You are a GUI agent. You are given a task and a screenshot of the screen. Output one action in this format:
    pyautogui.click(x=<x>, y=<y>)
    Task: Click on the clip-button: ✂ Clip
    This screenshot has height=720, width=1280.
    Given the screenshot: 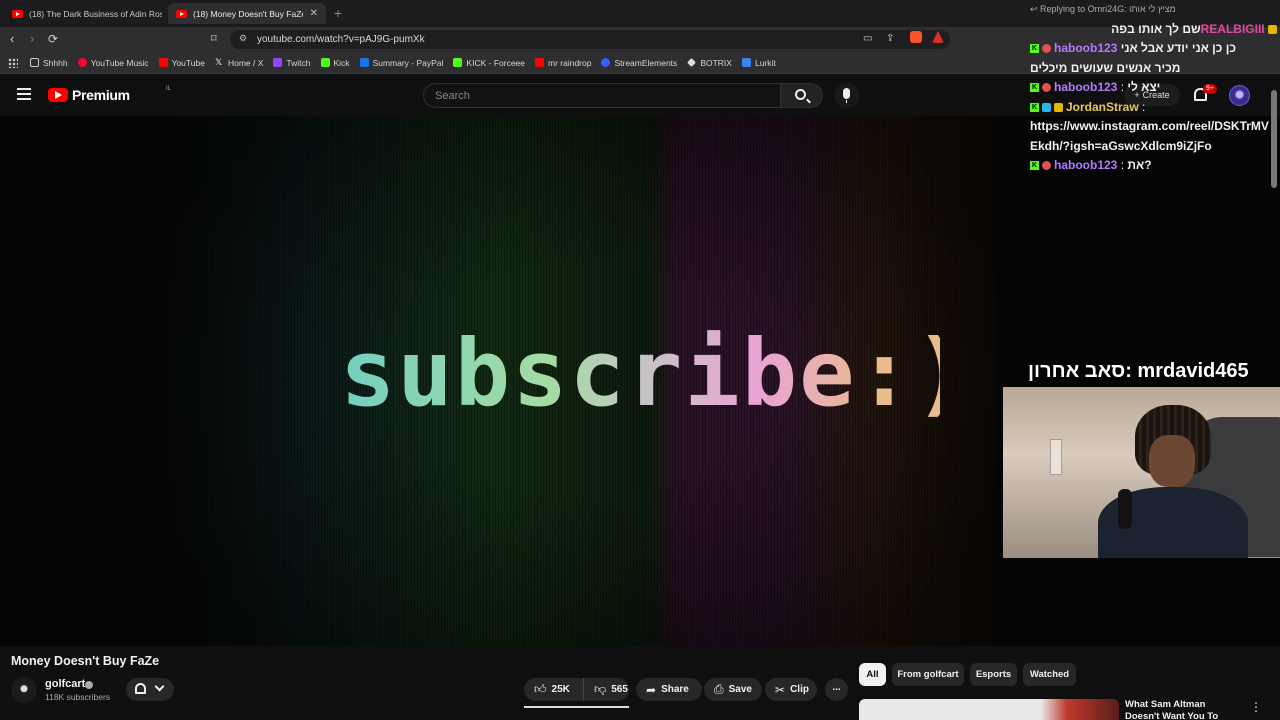 What is the action you would take?
    pyautogui.click(x=791, y=689)
    